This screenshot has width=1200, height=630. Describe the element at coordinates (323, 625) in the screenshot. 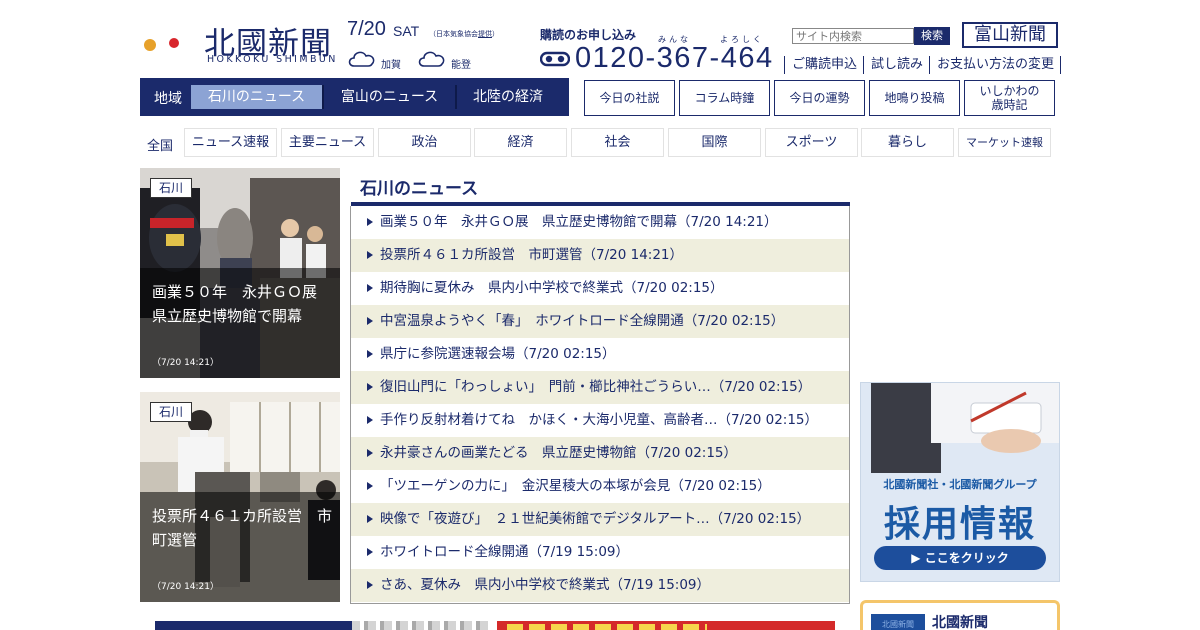

I see `bottom-banner-left` at that location.